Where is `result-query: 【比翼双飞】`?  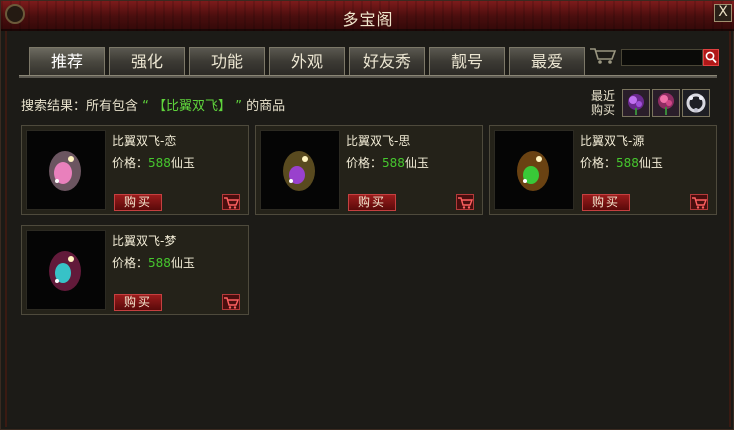 result-query: 【比翼双飞】 is located at coordinates (192, 106).